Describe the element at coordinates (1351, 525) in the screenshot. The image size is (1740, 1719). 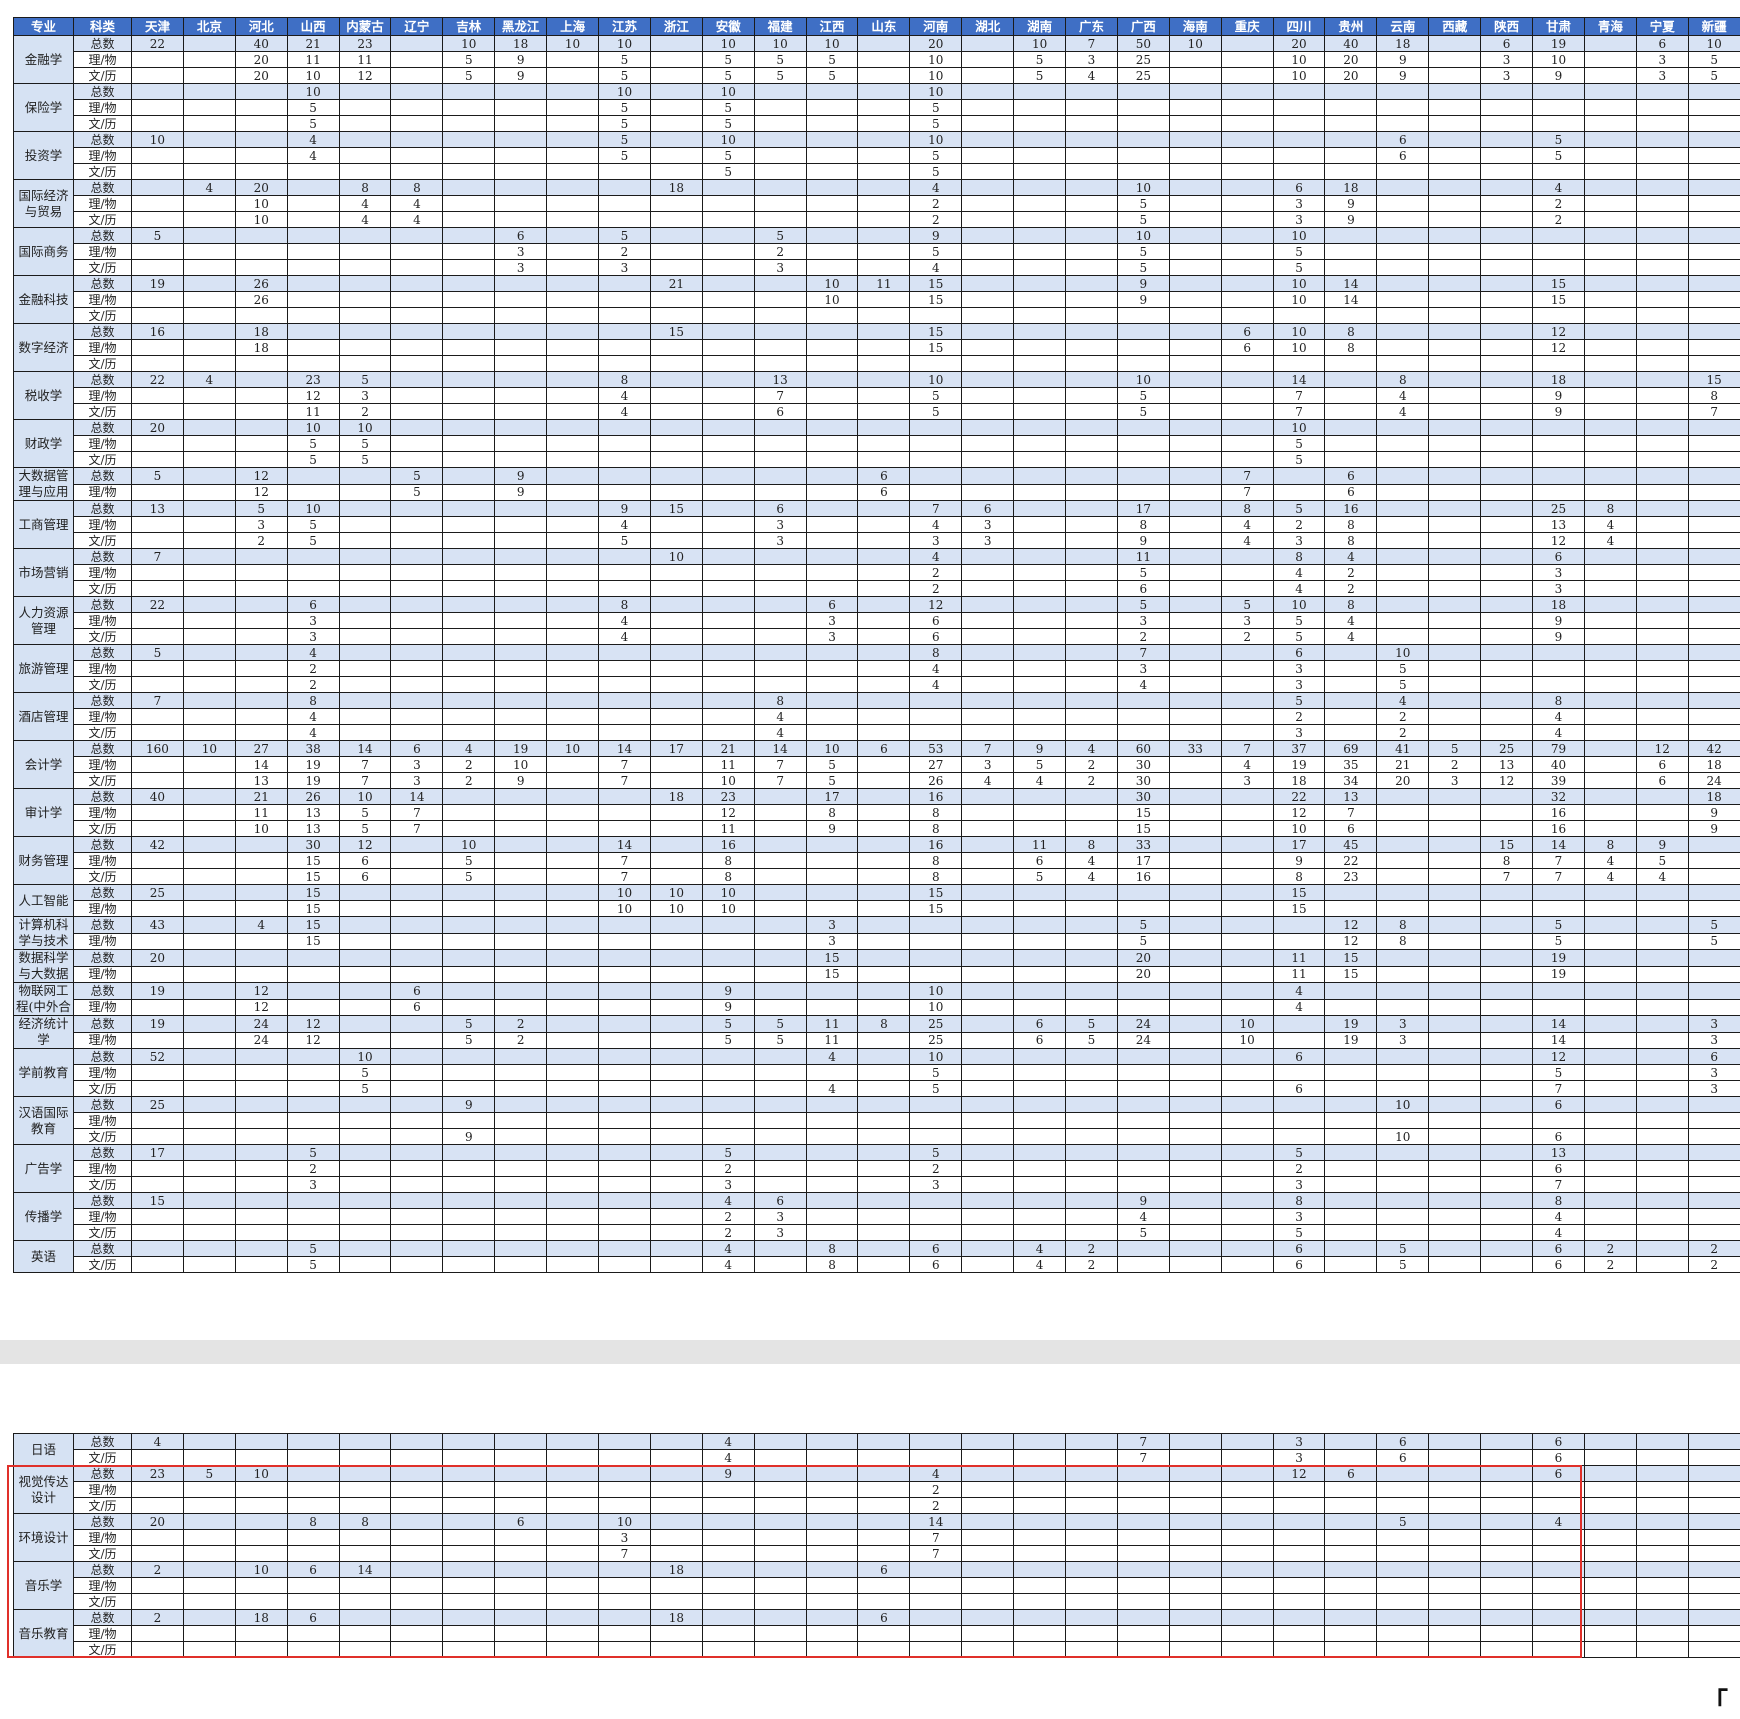
I see `quota-cell: 8` at that location.